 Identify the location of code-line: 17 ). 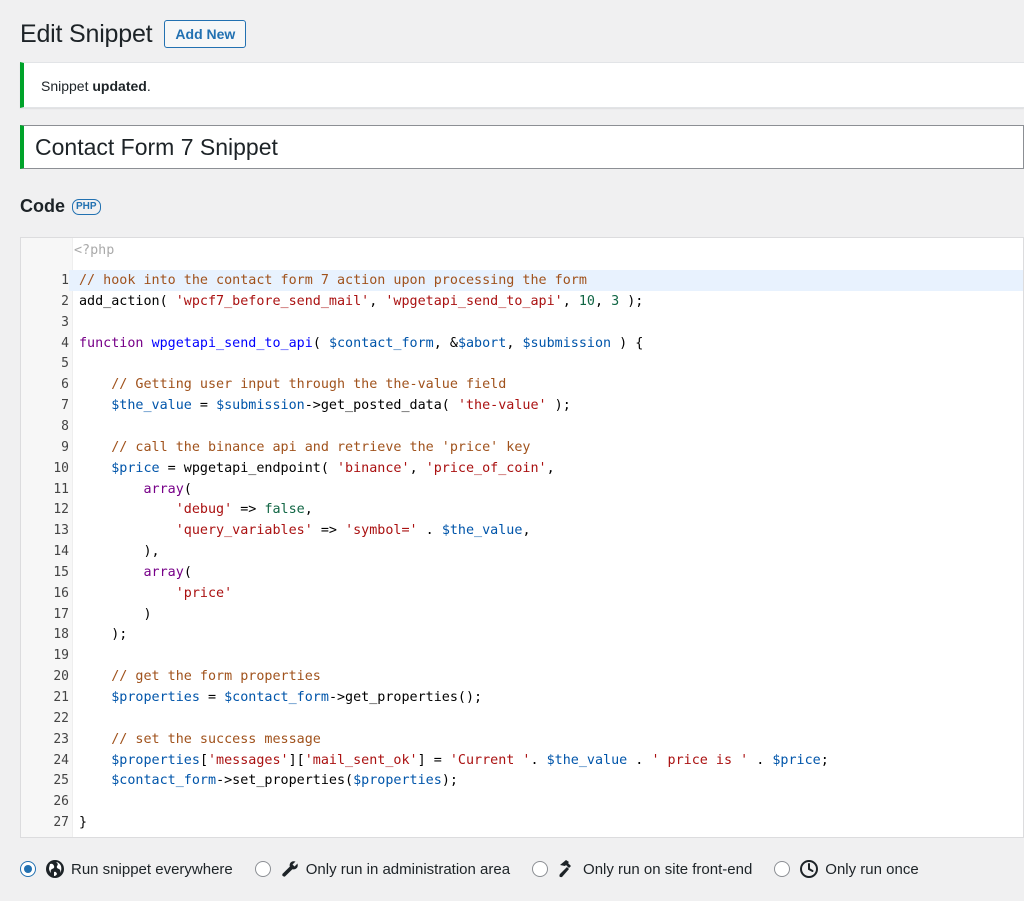
(522, 614).